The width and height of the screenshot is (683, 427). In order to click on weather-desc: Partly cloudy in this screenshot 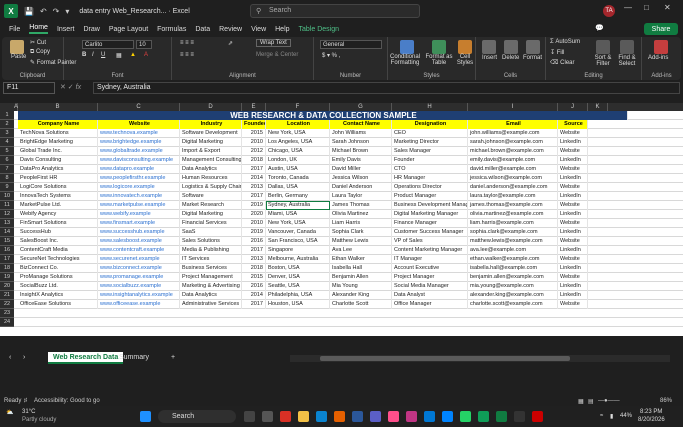, I will do `click(39, 420)`.